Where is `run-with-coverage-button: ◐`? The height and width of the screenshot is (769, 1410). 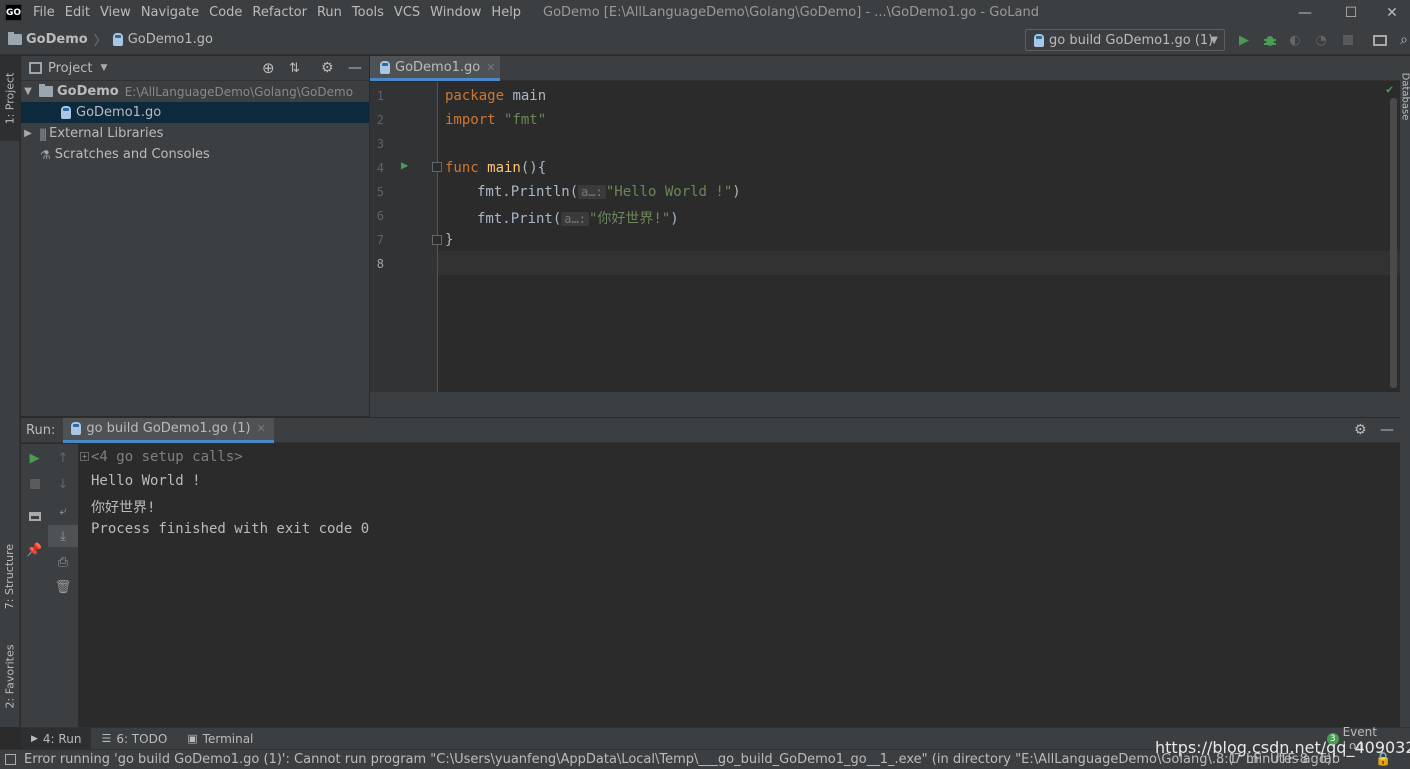 run-with-coverage-button: ◐ is located at coordinates (1295, 40).